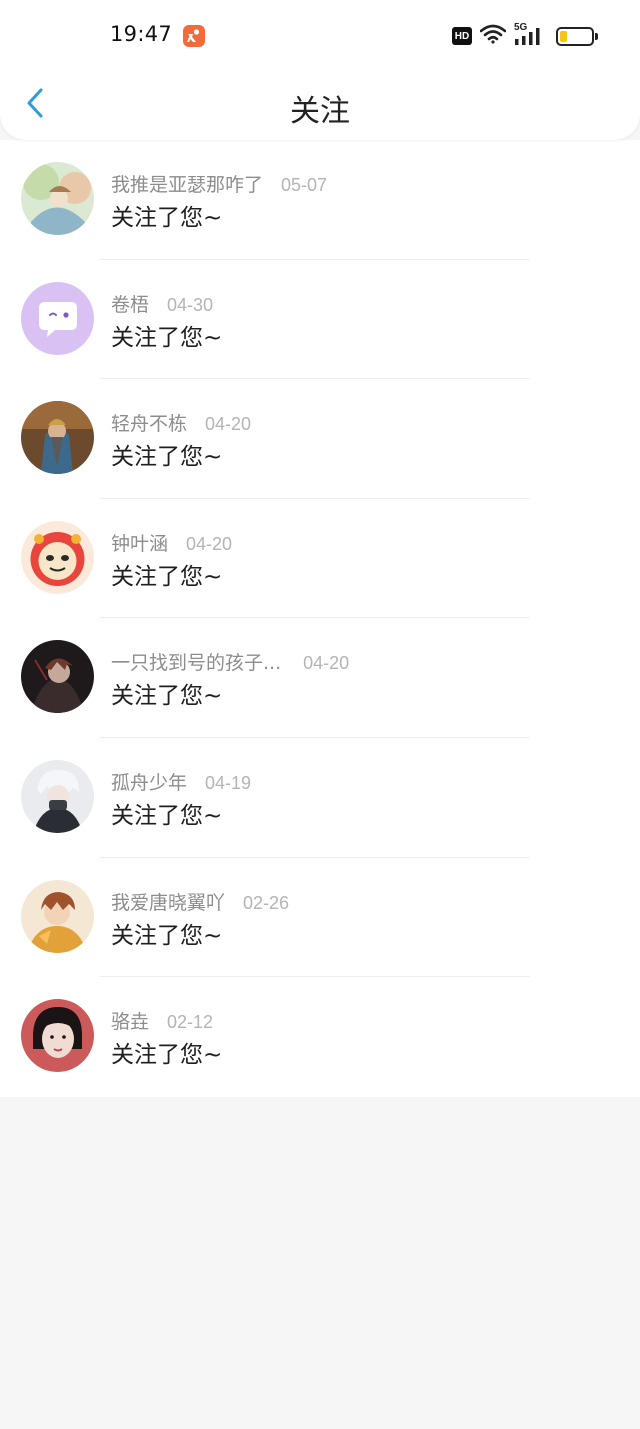 The image size is (640, 1429). What do you see at coordinates (149, 781) in the screenshot?
I see `user-name: 孤舟少年` at bounding box center [149, 781].